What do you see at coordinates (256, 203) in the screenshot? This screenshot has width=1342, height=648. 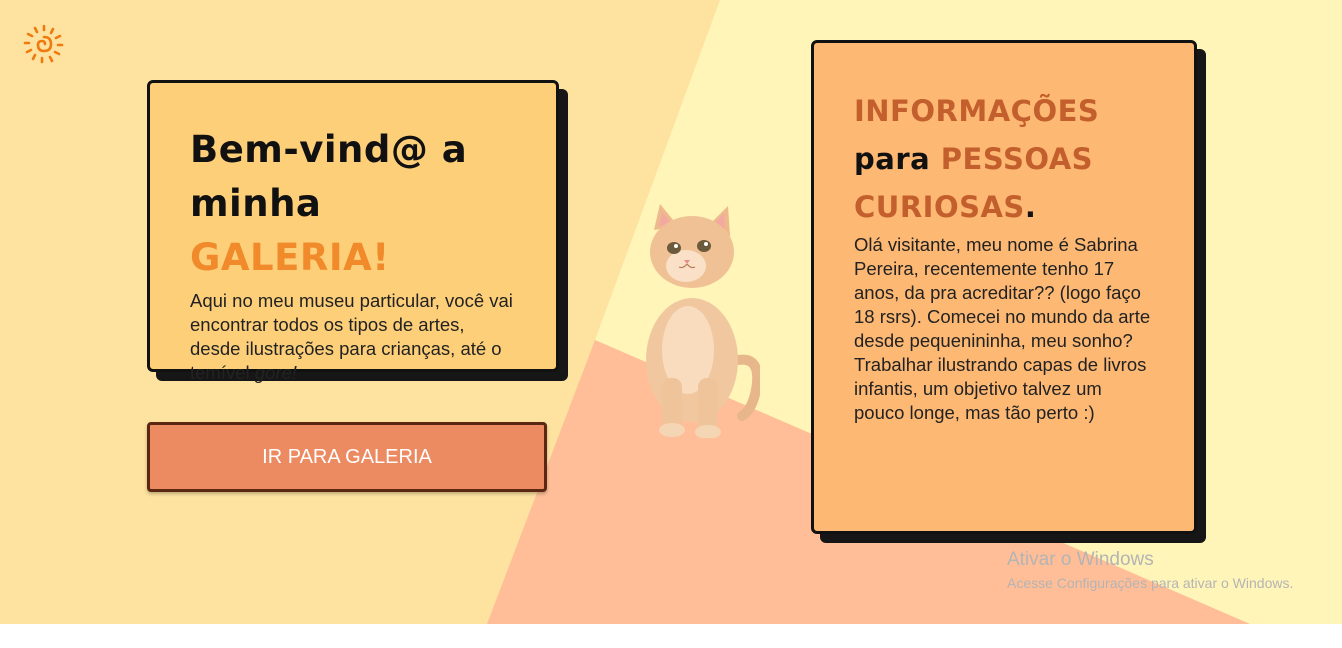 I see `welcome-title-line2: minha` at bounding box center [256, 203].